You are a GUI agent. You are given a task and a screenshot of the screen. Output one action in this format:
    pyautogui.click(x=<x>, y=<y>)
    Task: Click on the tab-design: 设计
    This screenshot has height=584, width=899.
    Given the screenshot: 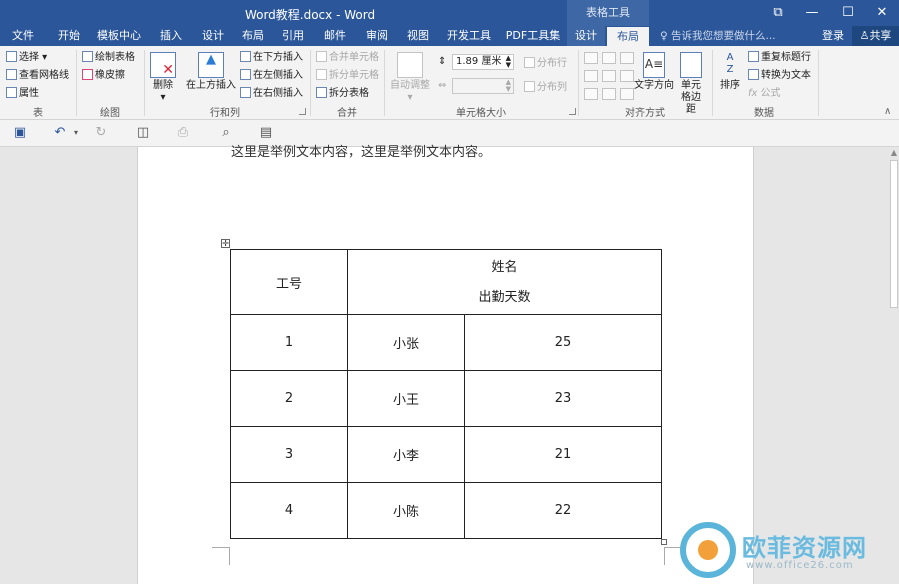 What is the action you would take?
    pyautogui.click(x=213, y=36)
    